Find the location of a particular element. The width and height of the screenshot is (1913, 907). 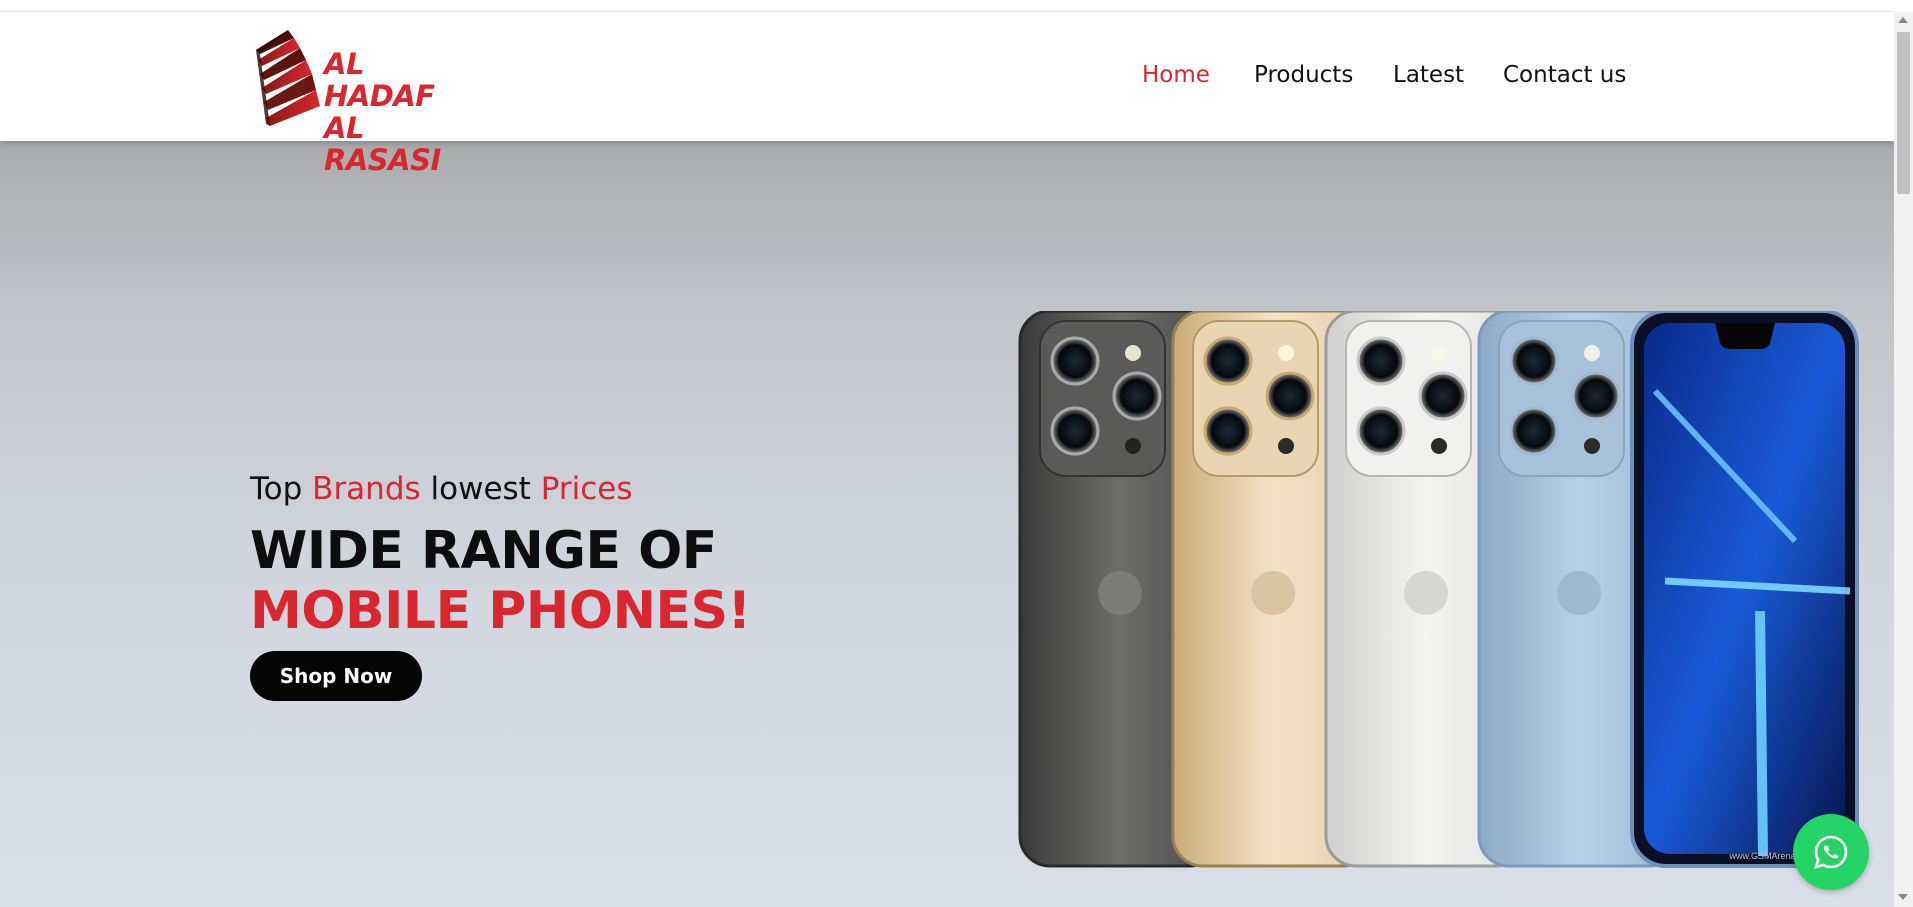

headline-mobile-phones: MOBILE PHONES! is located at coordinates (500, 611).